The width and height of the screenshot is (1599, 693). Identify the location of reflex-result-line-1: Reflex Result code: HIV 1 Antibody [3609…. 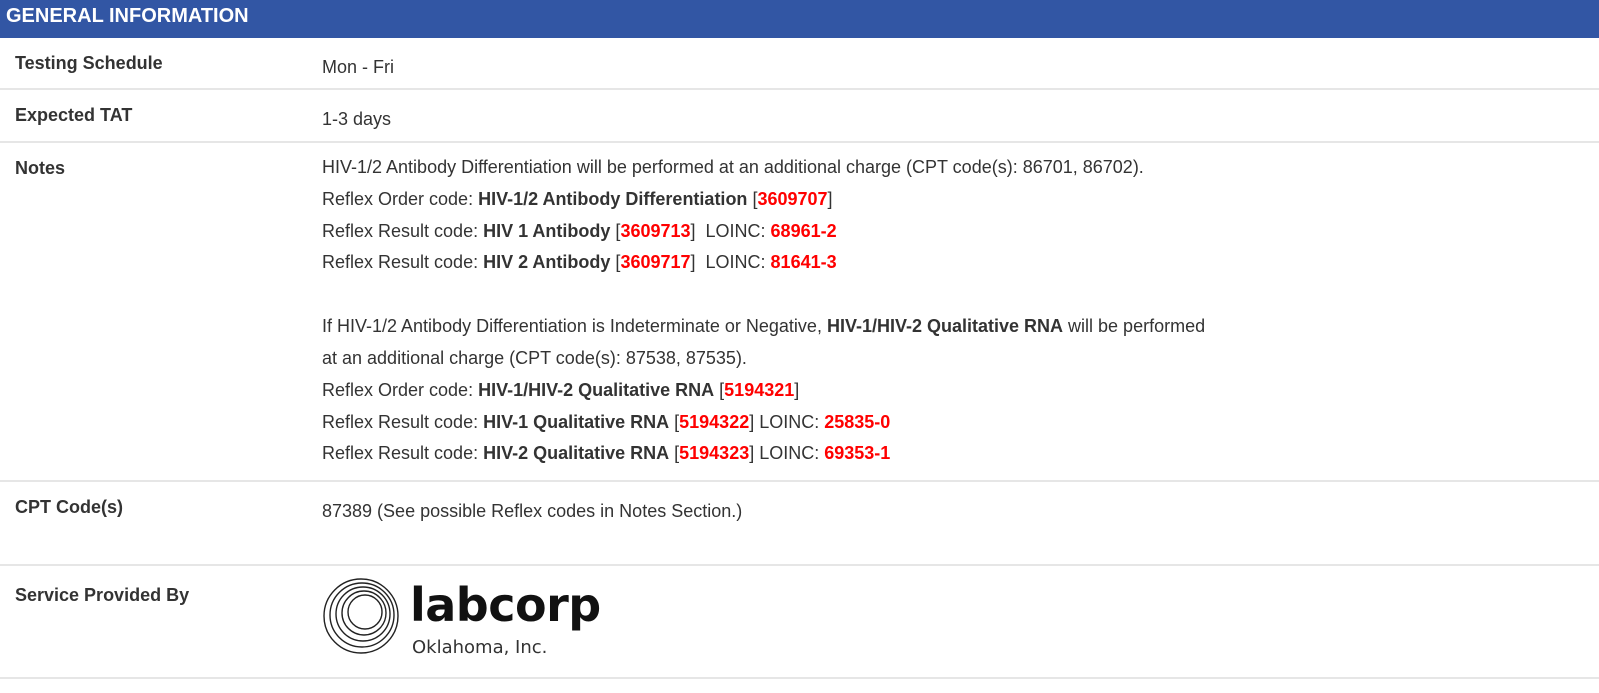
(579, 230).